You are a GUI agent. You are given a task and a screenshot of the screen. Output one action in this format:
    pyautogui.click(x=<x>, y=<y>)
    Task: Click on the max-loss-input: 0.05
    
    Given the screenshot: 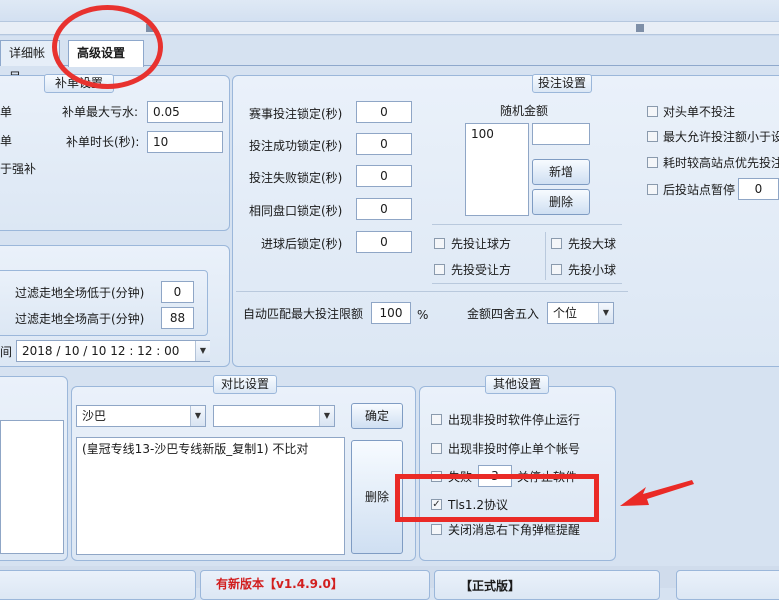 What is the action you would take?
    pyautogui.click(x=185, y=112)
    